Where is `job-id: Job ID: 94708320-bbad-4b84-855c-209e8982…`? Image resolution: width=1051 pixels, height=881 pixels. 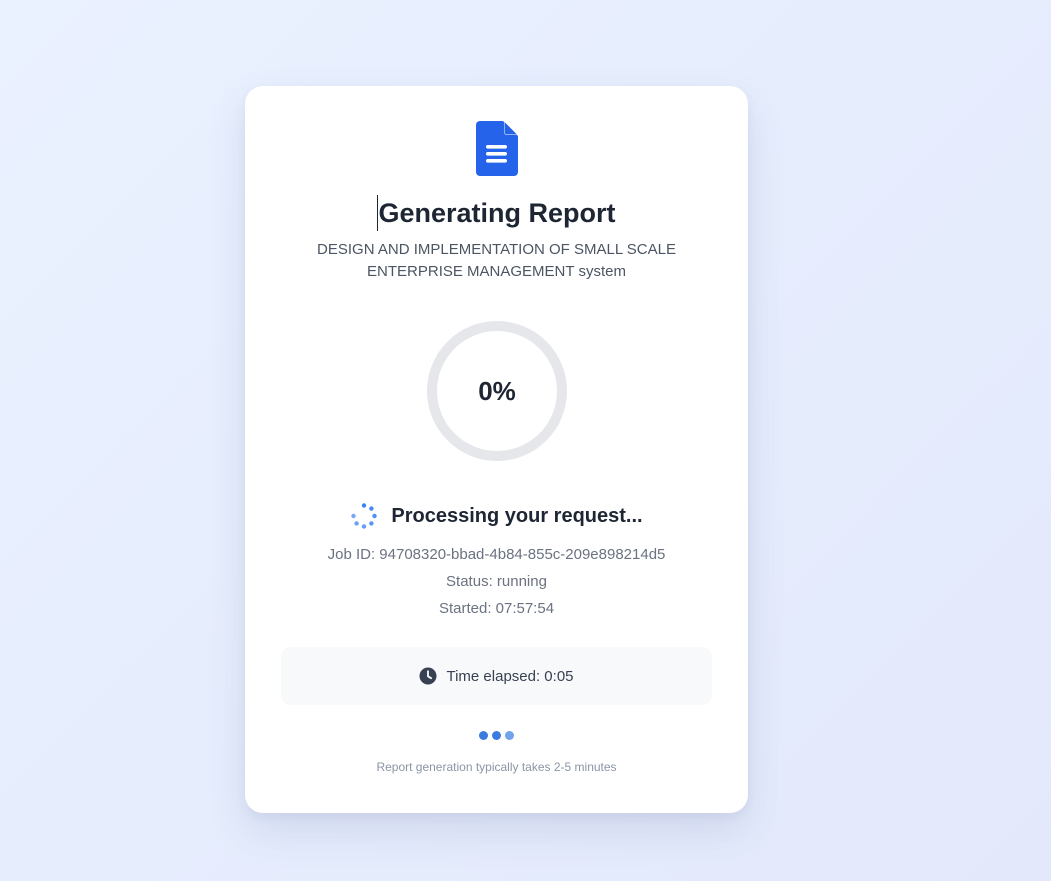
job-id: Job ID: 94708320-bbad-4b84-855c-209e8982… is located at coordinates (496, 554).